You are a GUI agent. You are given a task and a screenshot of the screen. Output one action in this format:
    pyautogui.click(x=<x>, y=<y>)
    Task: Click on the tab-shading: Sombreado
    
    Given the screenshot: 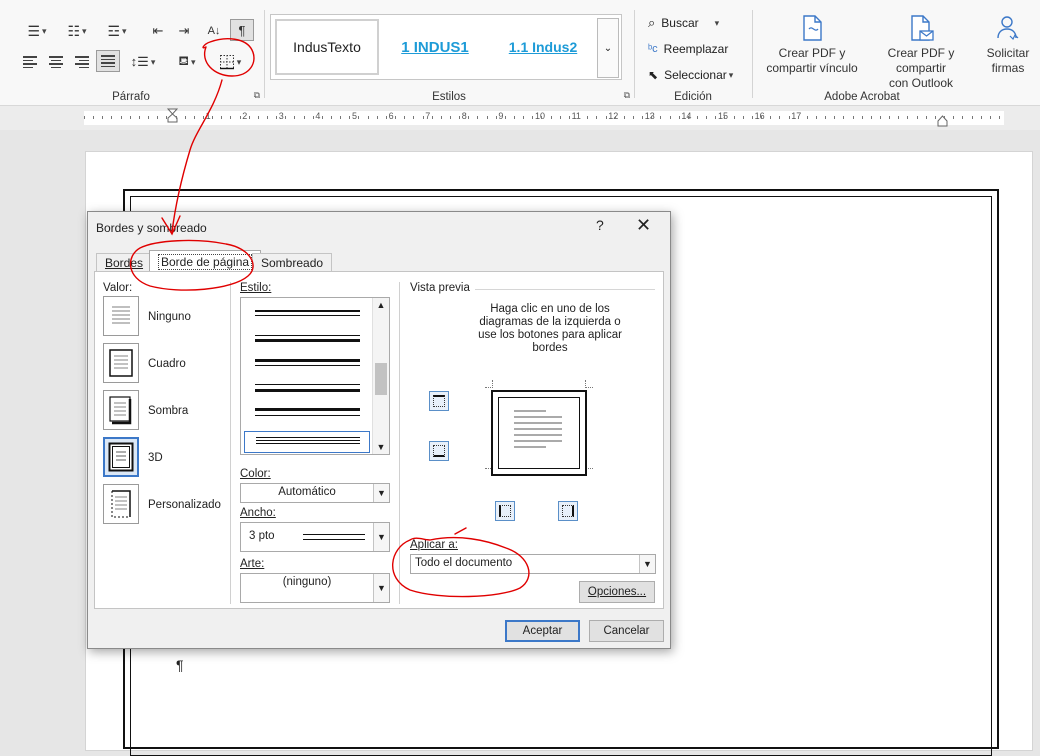 What is the action you would take?
    pyautogui.click(x=292, y=262)
    